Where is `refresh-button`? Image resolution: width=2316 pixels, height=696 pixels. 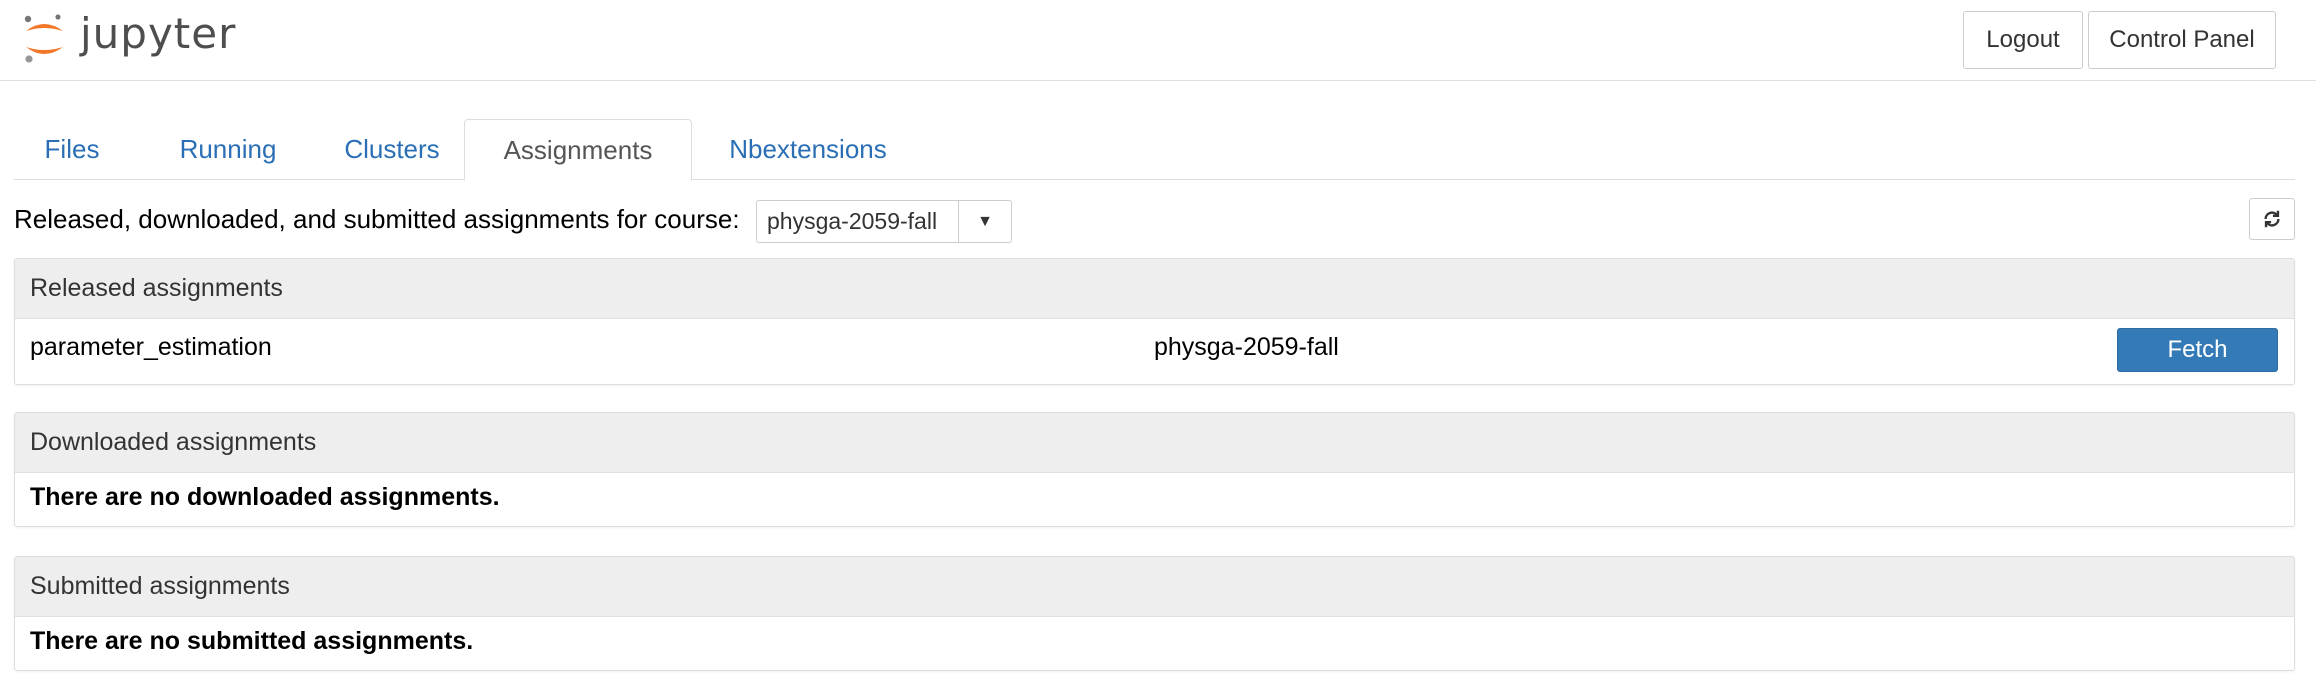
refresh-button is located at coordinates (2272, 219).